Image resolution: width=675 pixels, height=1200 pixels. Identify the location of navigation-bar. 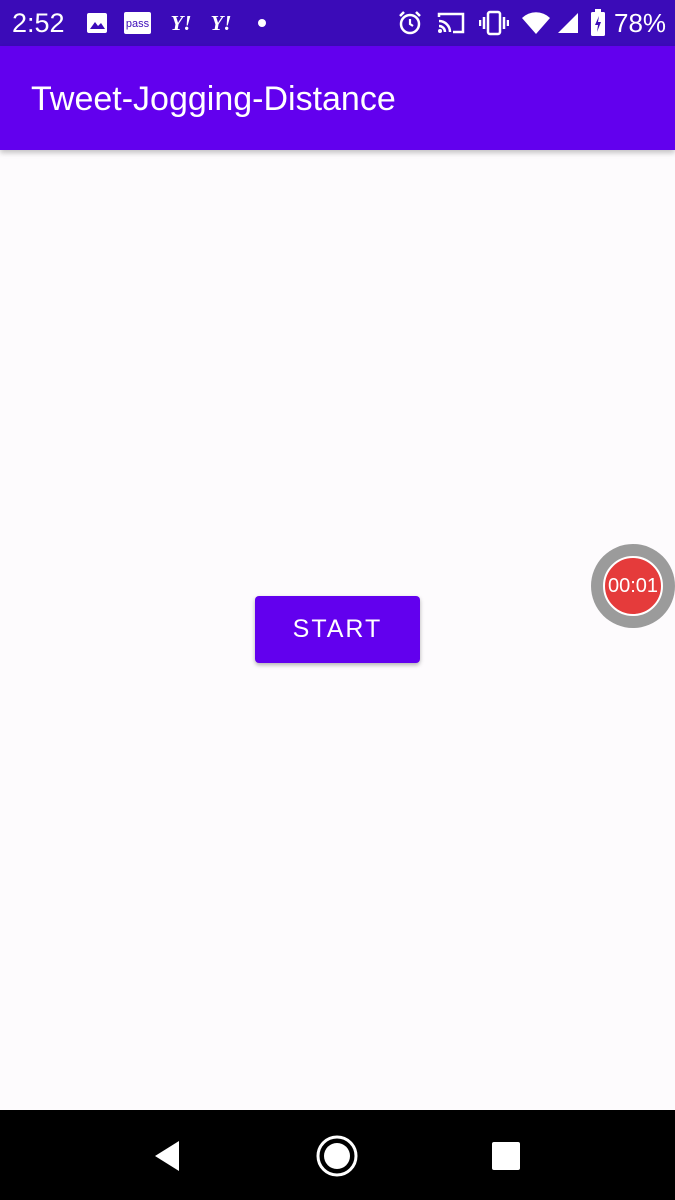
(337, 1155).